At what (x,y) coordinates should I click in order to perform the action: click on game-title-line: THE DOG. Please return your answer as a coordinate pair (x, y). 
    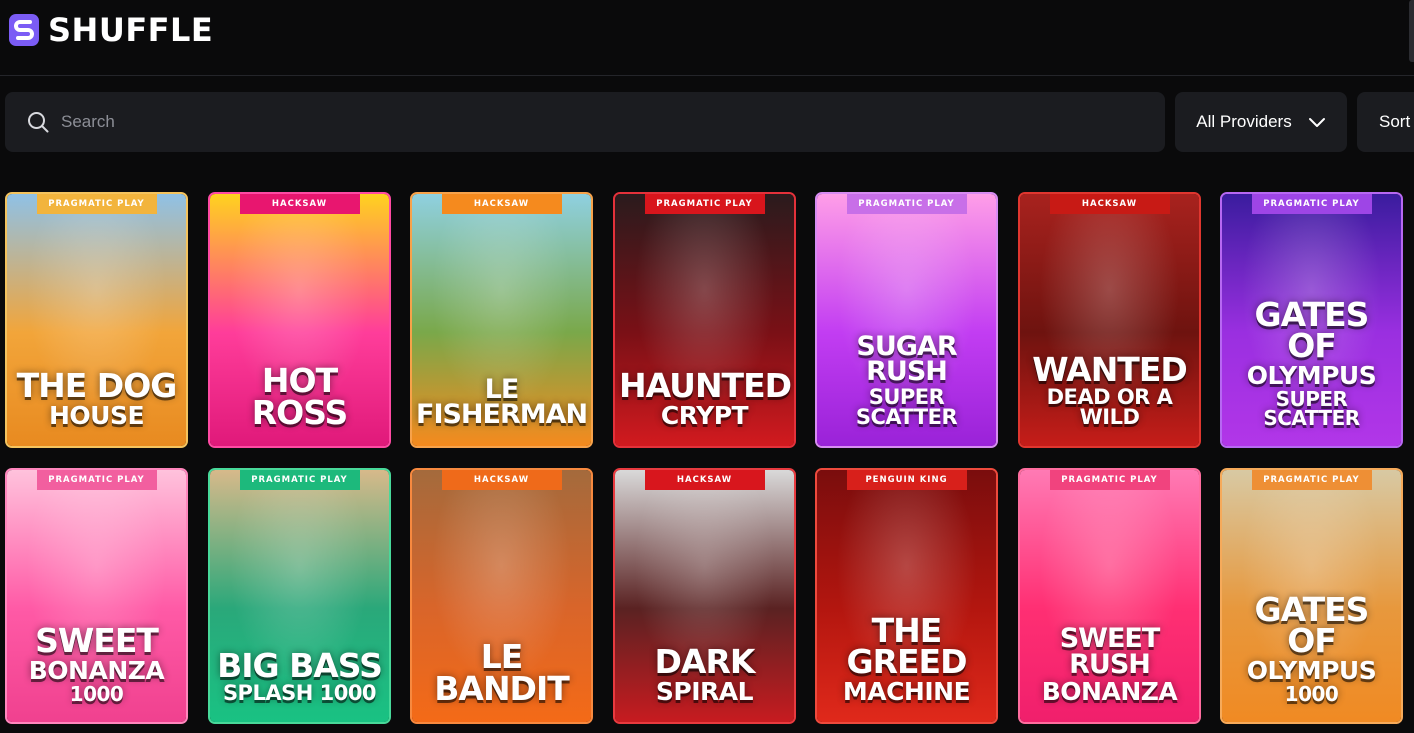
    Looking at the image, I should click on (97, 385).